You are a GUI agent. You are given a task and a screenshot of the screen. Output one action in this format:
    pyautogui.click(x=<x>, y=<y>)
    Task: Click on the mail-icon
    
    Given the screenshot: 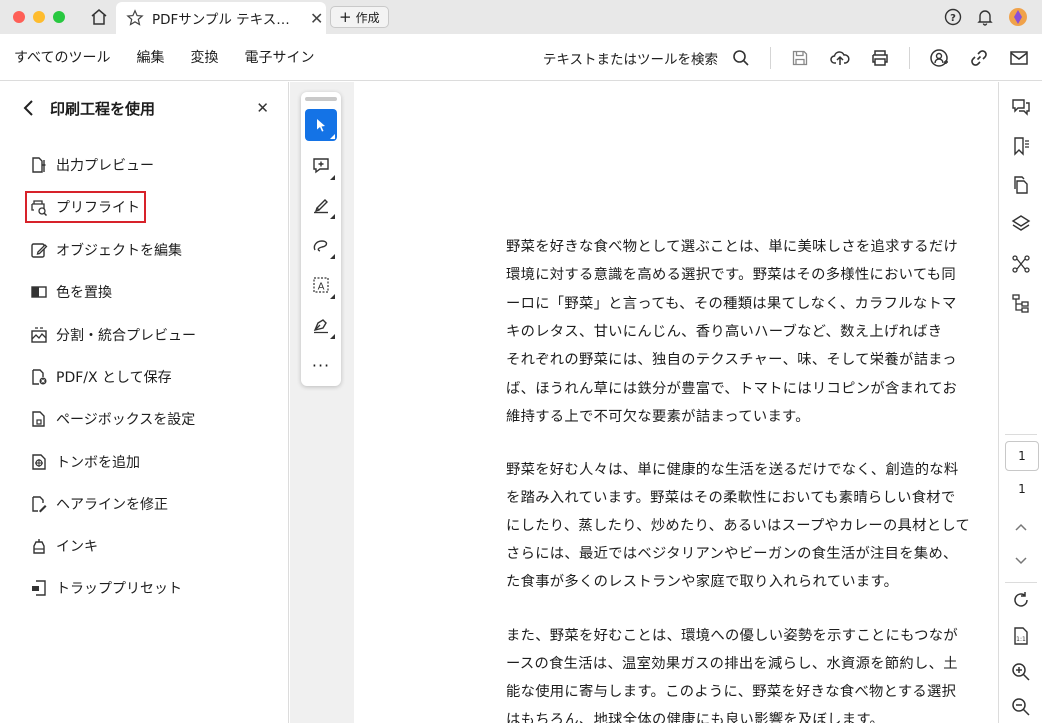 What is the action you would take?
    pyautogui.click(x=1019, y=58)
    